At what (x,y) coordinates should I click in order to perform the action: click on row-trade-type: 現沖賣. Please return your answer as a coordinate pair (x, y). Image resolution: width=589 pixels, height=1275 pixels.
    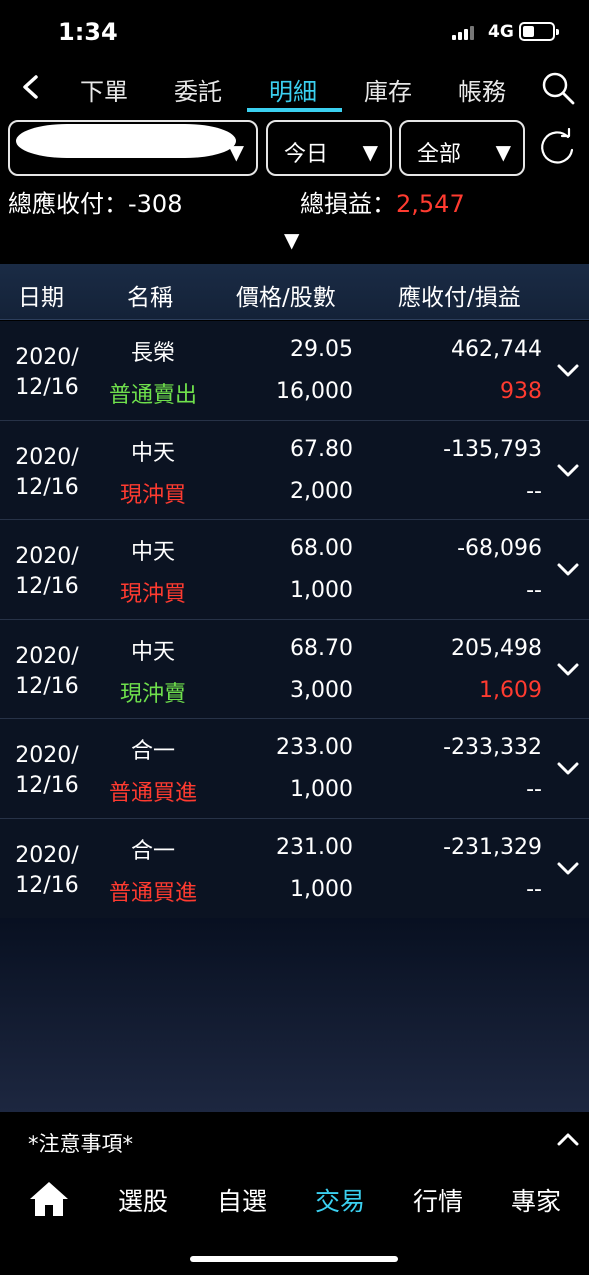
    Looking at the image, I should click on (152, 694).